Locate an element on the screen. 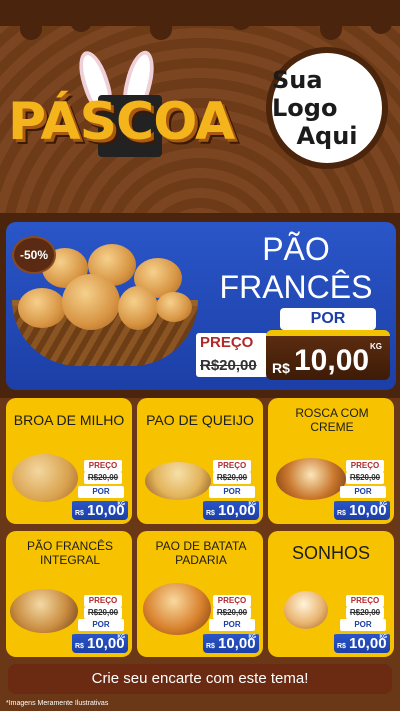 Image resolution: width=400 pixels, height=711 pixels. product-card: SONHOS PREÇO R$20,00 POR R$ 10,00 KG is located at coordinates (331, 594).